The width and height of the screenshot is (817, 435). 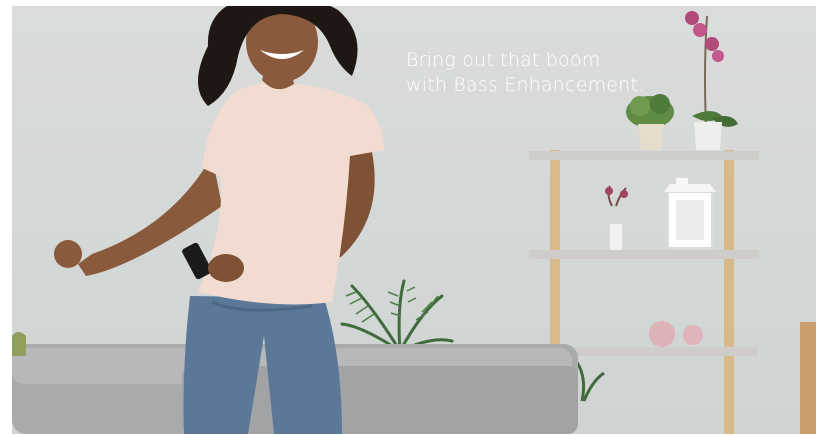 What do you see at coordinates (589, 381) in the screenshot?
I see `floor-plant` at bounding box center [589, 381].